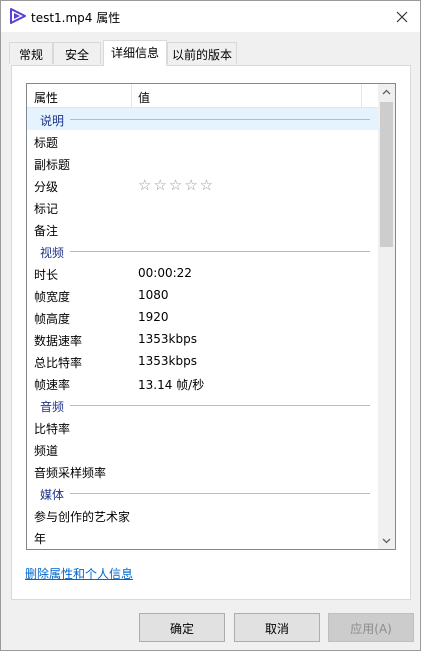  I want to click on property-row: 年, so click(202, 537).